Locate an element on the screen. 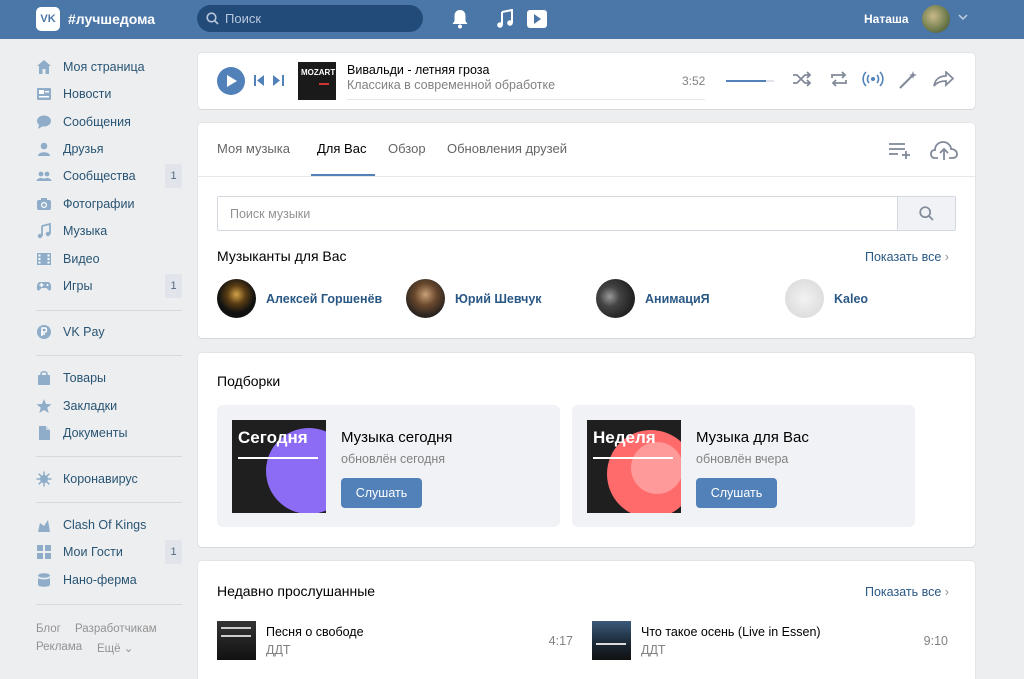  vk-logo: VK is located at coordinates (48, 19).